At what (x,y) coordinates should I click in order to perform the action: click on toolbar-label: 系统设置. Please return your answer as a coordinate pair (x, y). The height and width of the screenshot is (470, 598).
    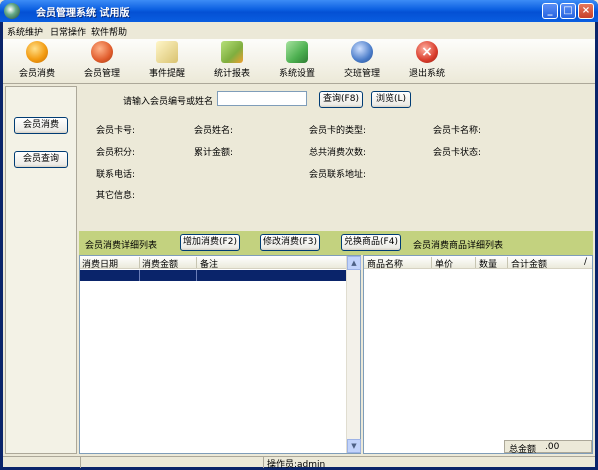
    Looking at the image, I should click on (296, 74).